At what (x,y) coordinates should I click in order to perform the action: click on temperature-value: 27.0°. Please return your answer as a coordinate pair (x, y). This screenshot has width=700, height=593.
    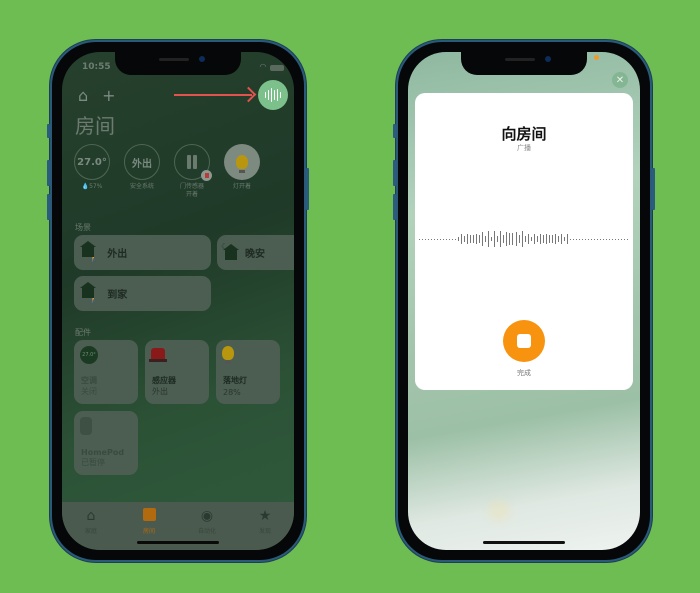
    Looking at the image, I should click on (92, 162).